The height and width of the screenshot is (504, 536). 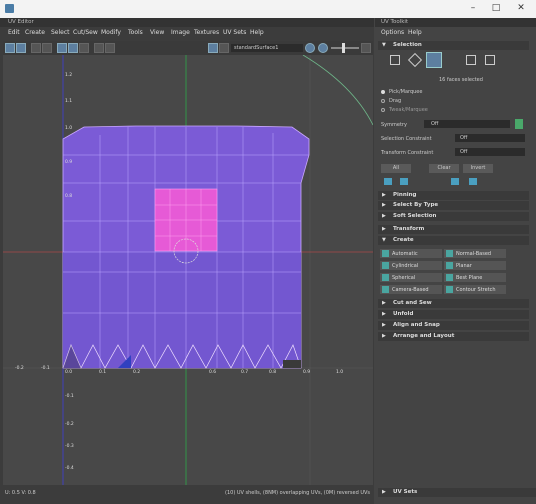 What do you see at coordinates (496, 8) in the screenshot?
I see `maximize-button: □` at bounding box center [496, 8].